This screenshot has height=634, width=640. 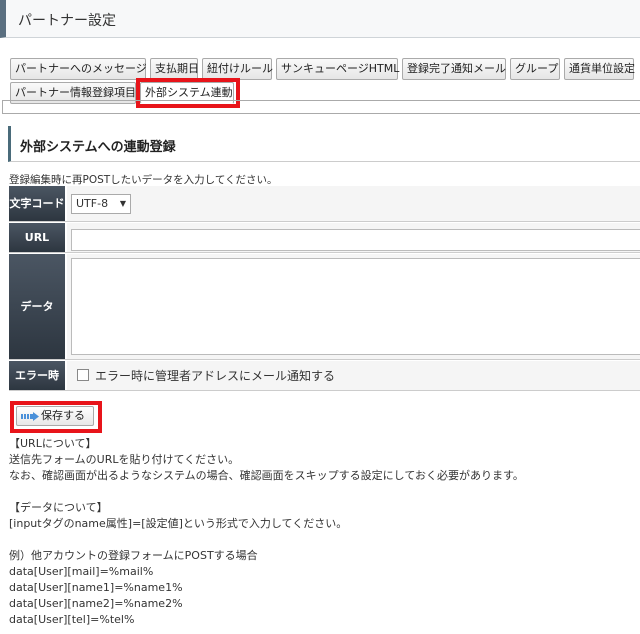 I want to click on error-notify-label: エラー時に管理者アドレスにメール通知する, so click(x=215, y=375).